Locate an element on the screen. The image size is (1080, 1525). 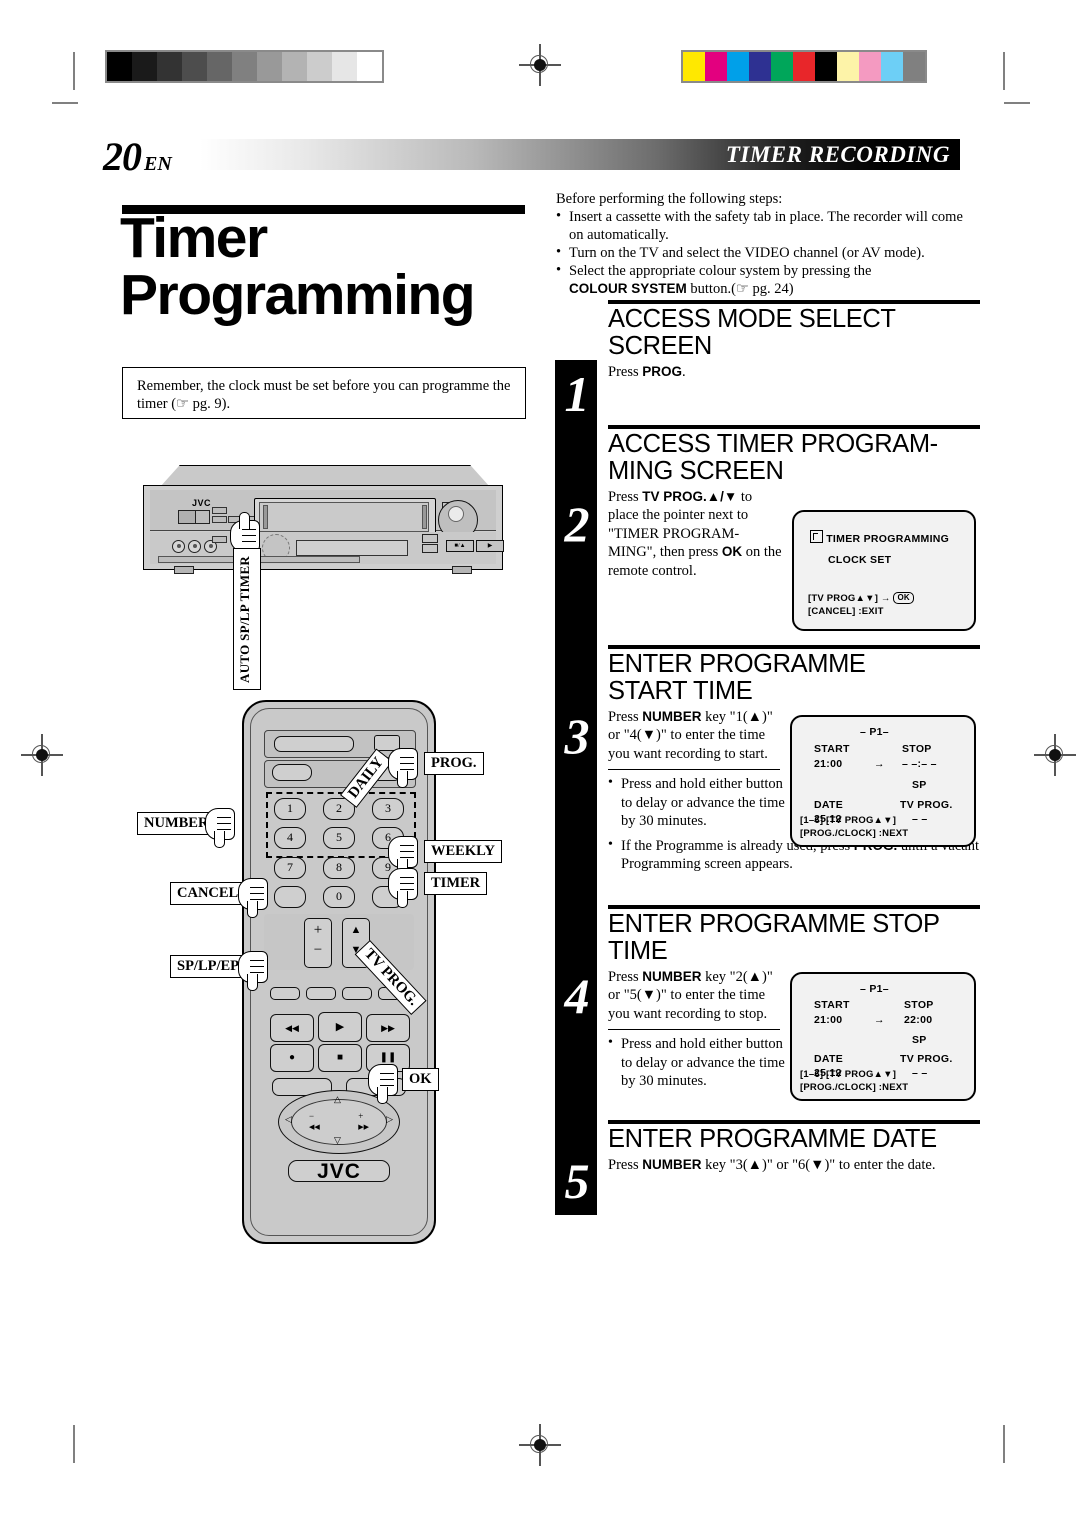
step-3-heading: ENTER PROGRAMME START TIME is located at coordinates (737, 677).